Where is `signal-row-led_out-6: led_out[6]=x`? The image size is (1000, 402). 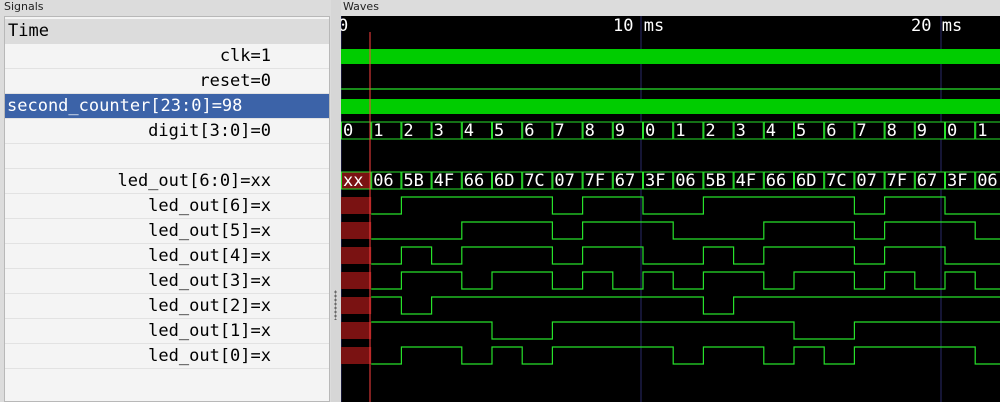
signal-row-led_out-6: led_out[6]=x is located at coordinates (167, 206).